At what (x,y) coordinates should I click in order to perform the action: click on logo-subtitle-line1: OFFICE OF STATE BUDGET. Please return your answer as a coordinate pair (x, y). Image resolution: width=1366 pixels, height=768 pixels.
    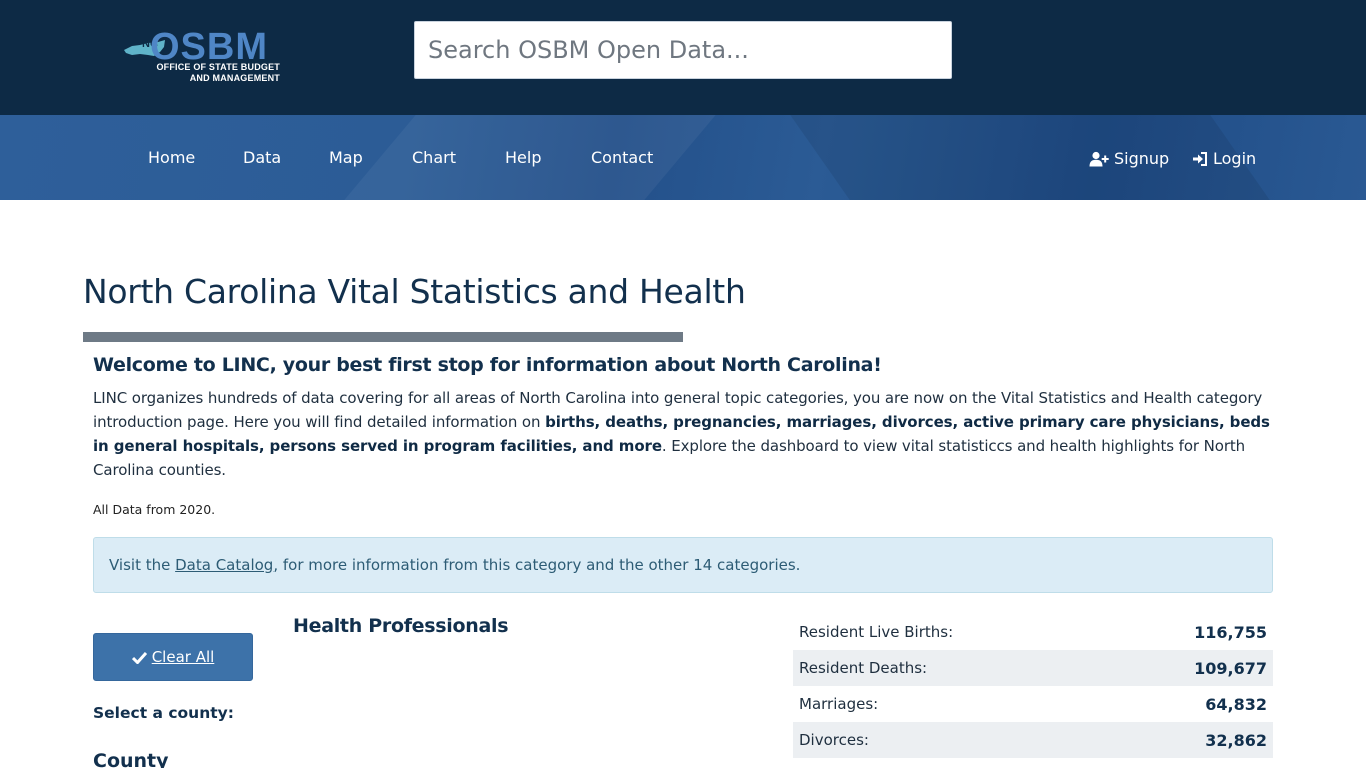
    Looking at the image, I should click on (218, 67).